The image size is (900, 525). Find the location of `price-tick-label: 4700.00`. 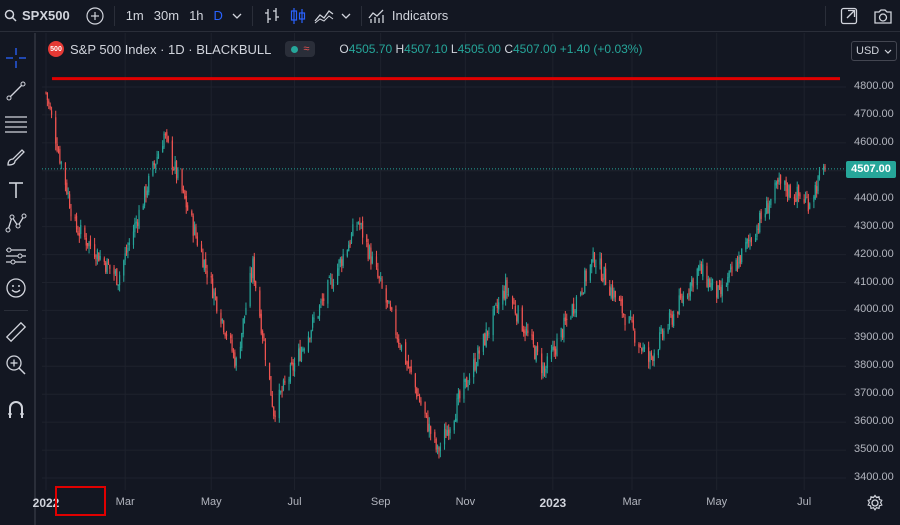

price-tick-label: 4700.00 is located at coordinates (874, 113).